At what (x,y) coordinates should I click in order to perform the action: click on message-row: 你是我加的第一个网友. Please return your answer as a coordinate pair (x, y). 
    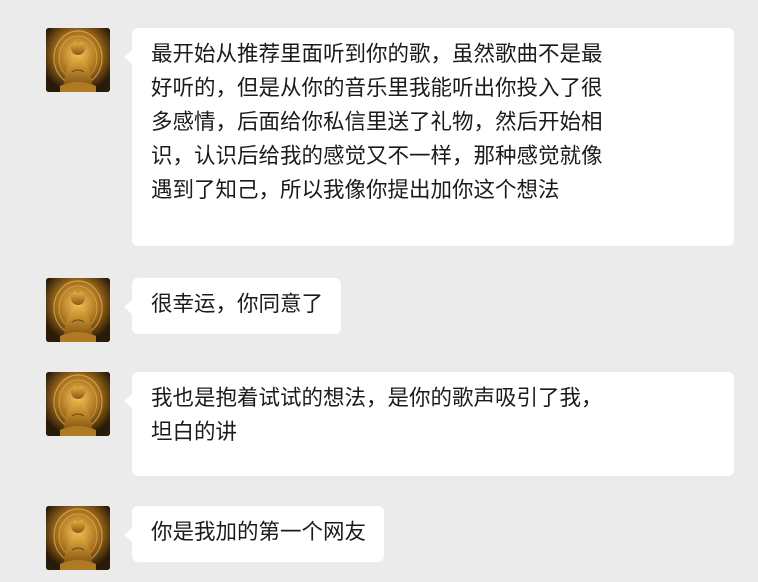
    Looking at the image, I should click on (215, 538).